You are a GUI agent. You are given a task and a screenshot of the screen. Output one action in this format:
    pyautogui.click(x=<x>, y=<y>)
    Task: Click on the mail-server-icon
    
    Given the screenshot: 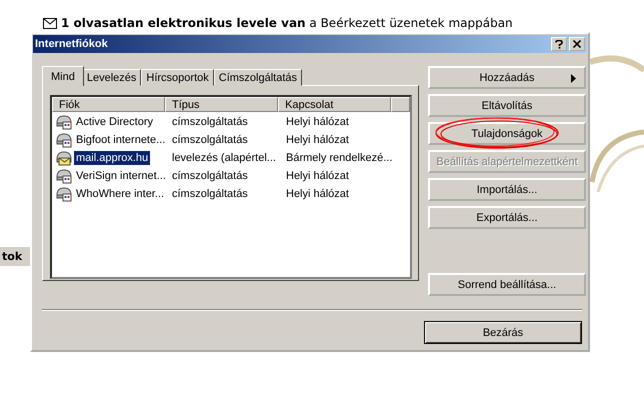 What is the action you would take?
    pyautogui.click(x=64, y=158)
    